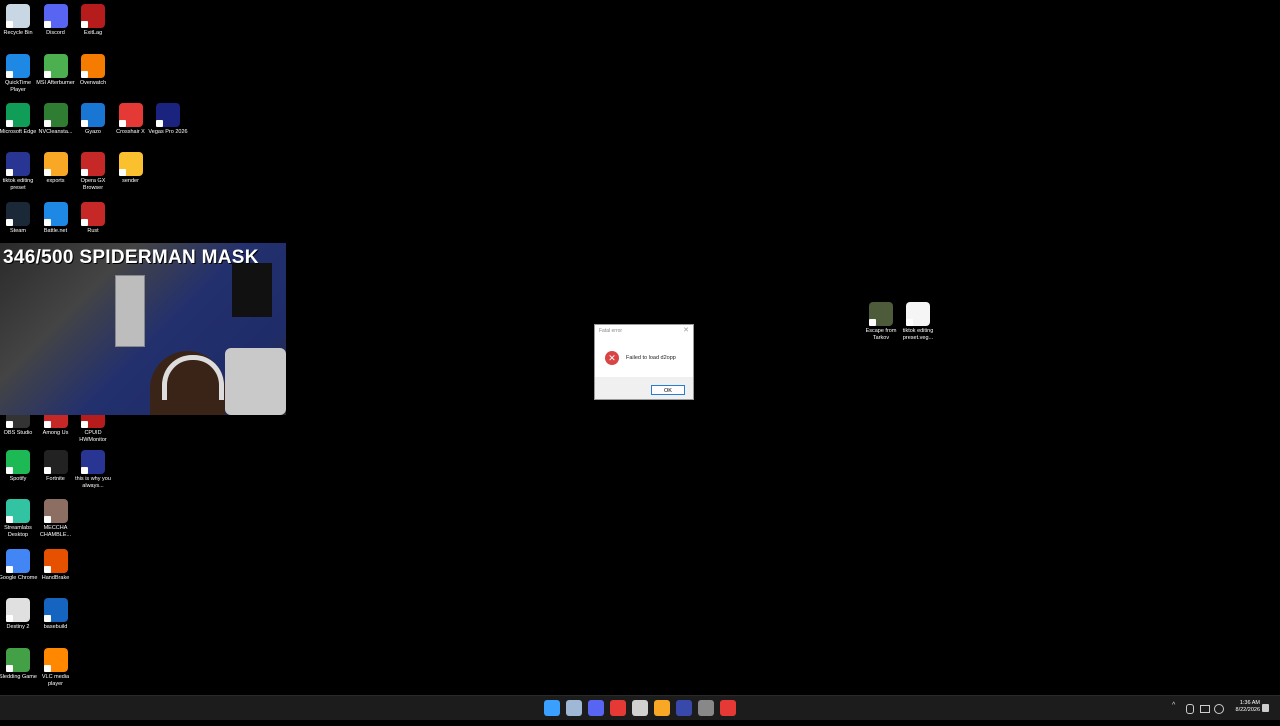  What do you see at coordinates (55, 610) in the screenshot?
I see `app-basebuild-icon` at bounding box center [55, 610].